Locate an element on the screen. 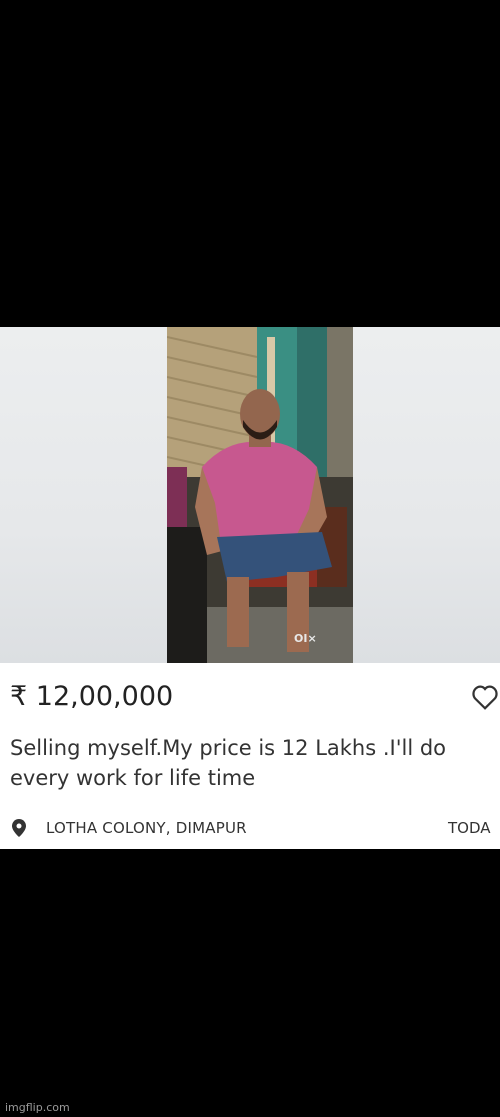 This screenshot has width=500, height=1117. listing-price: ₹ 12,00,000 is located at coordinates (92, 696).